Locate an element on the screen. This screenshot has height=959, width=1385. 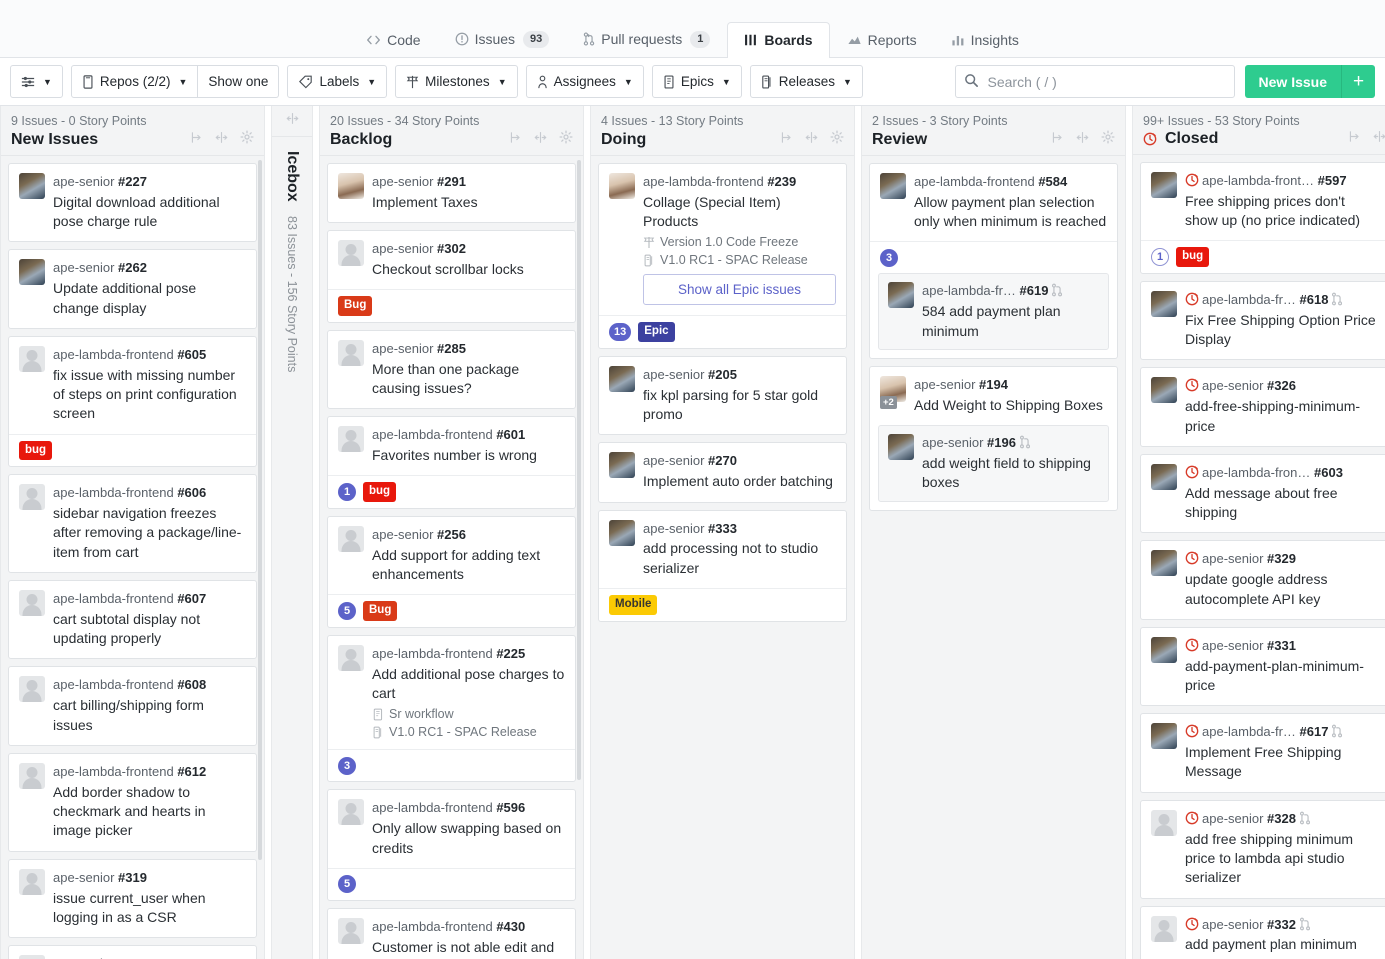
column-title: Icebox is located at coordinates (292, 176).